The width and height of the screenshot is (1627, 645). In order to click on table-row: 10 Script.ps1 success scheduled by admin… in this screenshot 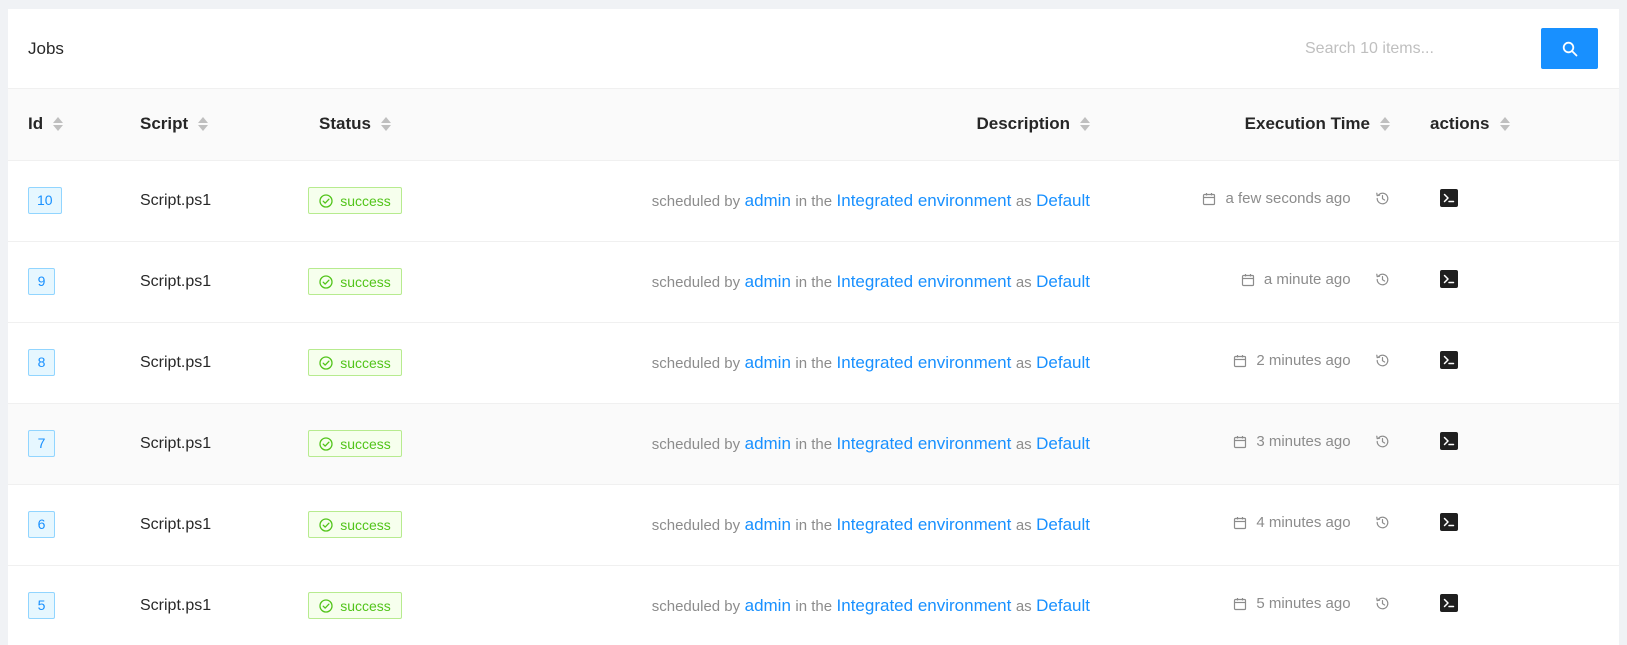, I will do `click(813, 201)`.